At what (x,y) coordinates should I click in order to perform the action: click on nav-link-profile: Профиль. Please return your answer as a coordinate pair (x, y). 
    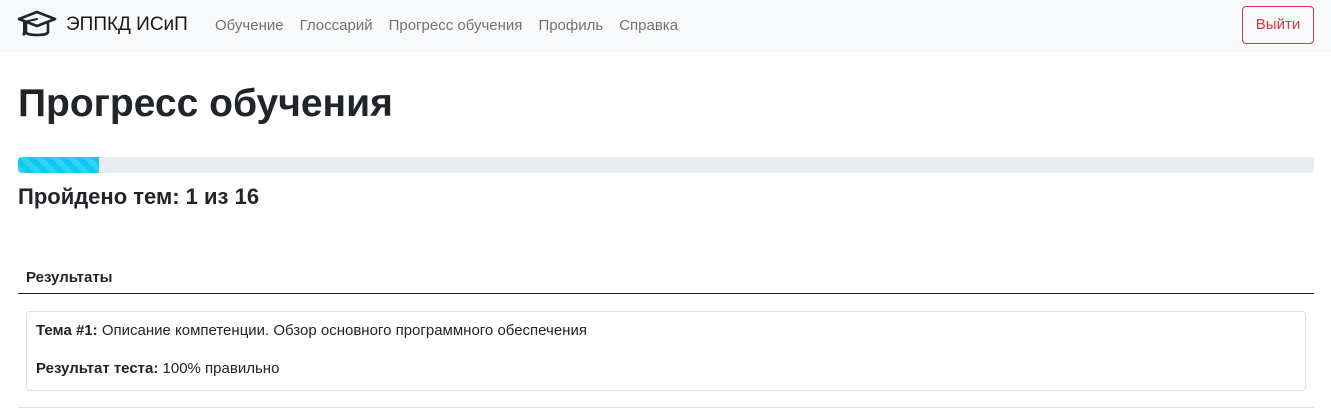
    Looking at the image, I should click on (570, 26).